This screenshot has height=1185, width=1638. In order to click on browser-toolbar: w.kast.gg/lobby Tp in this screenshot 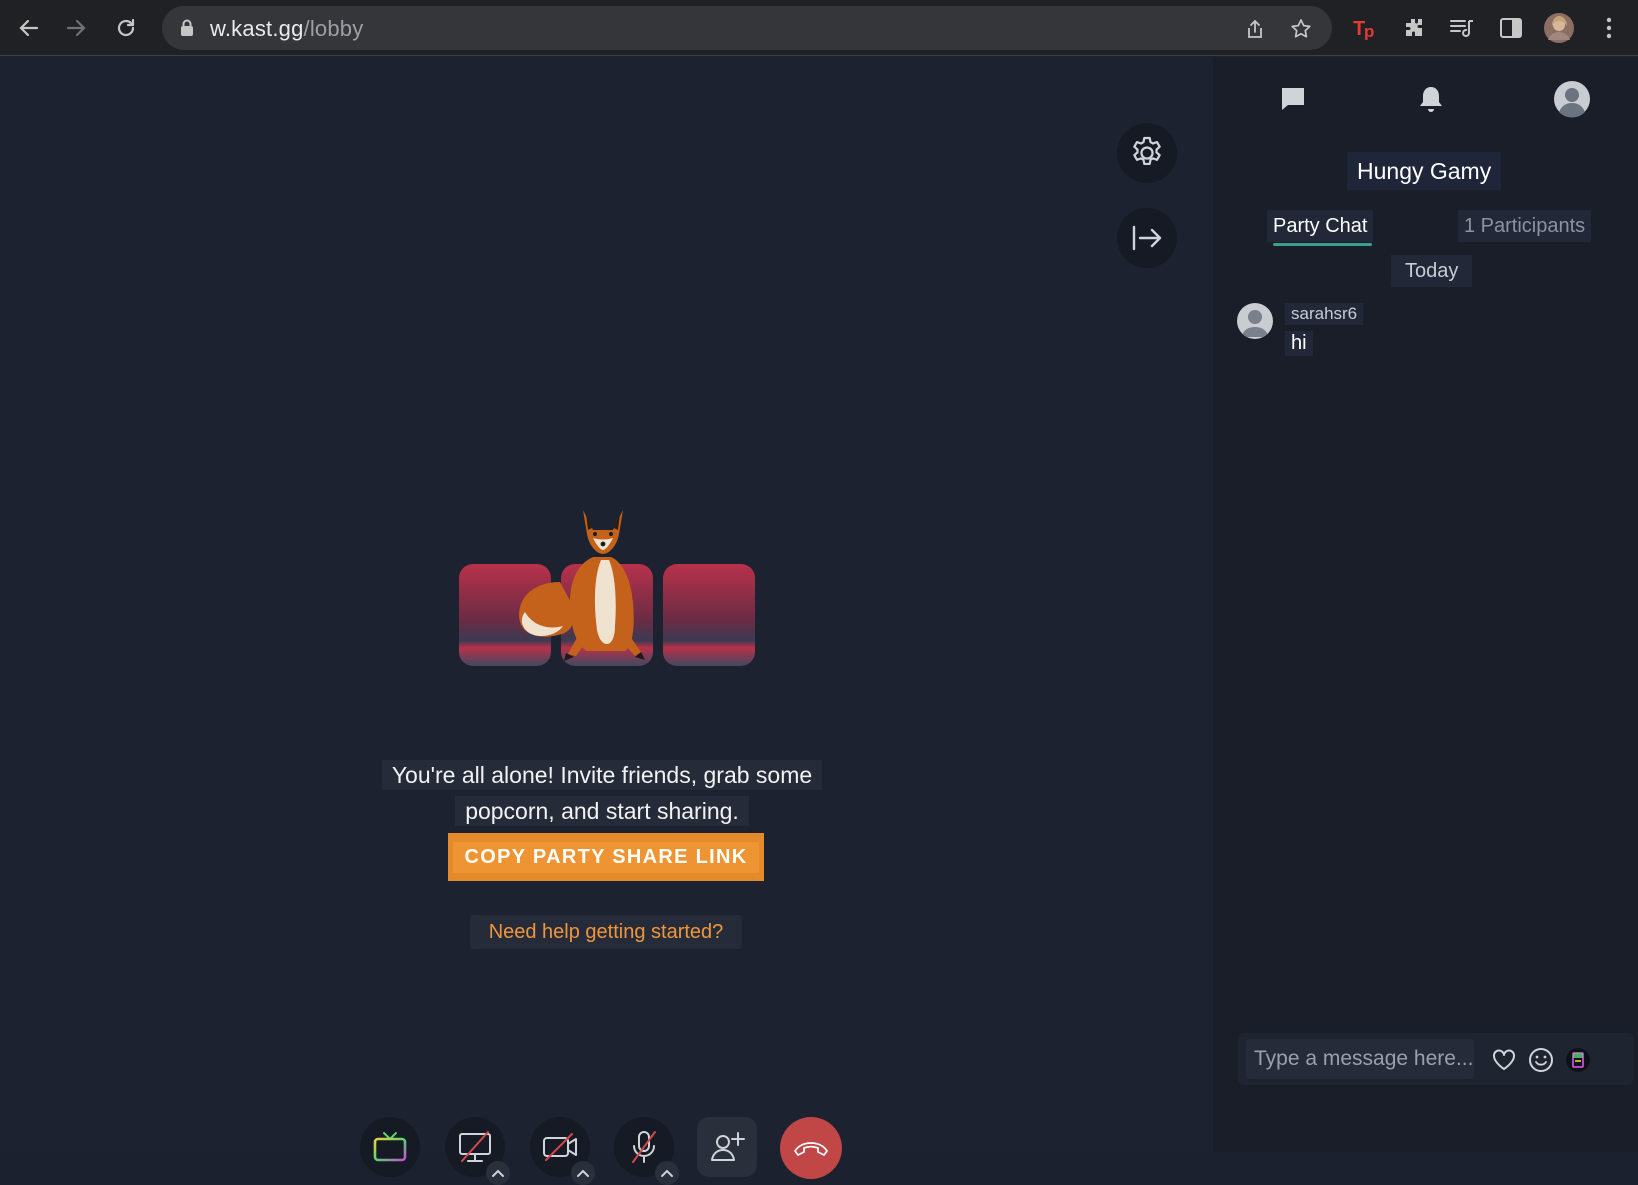, I will do `click(819, 28)`.